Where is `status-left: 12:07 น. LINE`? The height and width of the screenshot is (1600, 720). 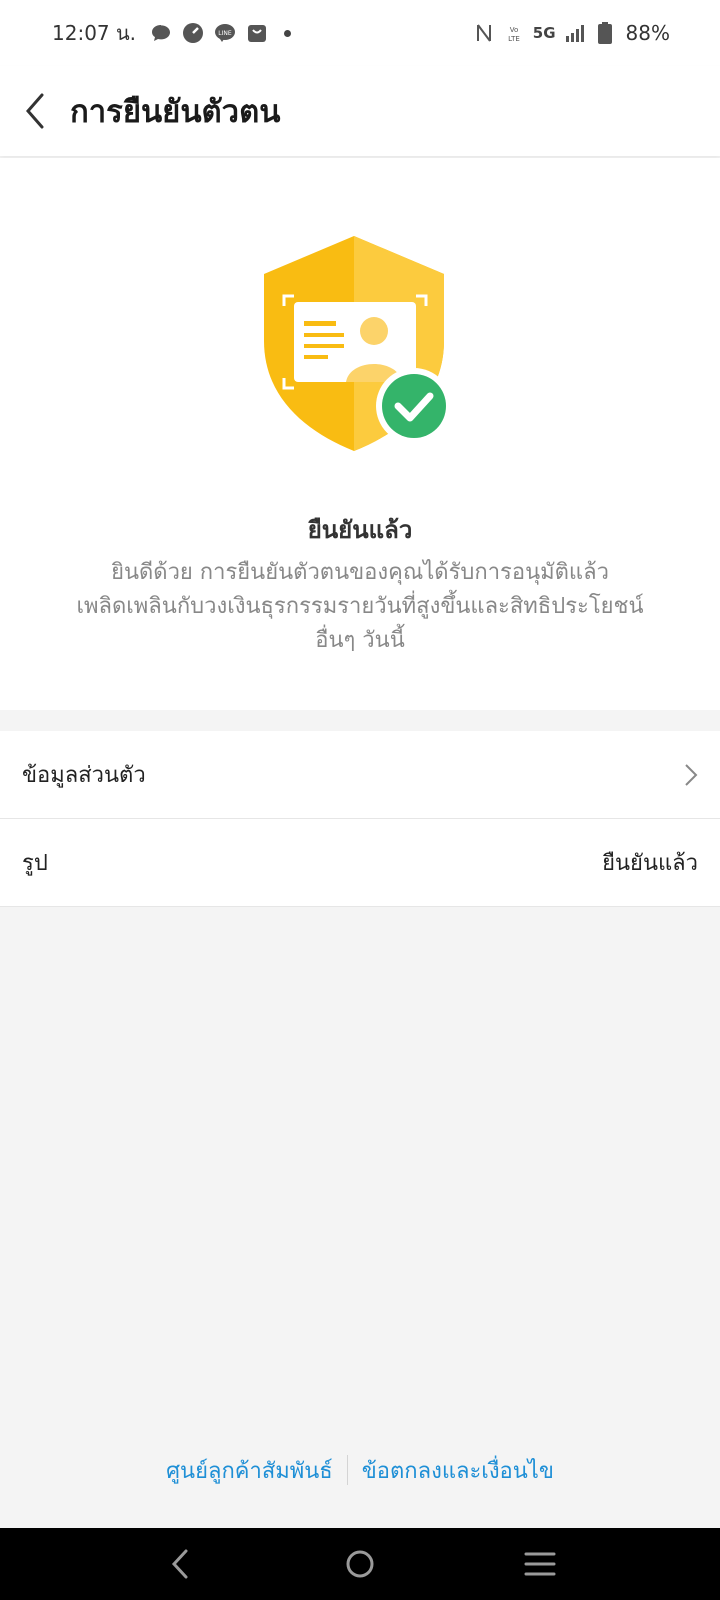
status-left: 12:07 น. LINE is located at coordinates (172, 33).